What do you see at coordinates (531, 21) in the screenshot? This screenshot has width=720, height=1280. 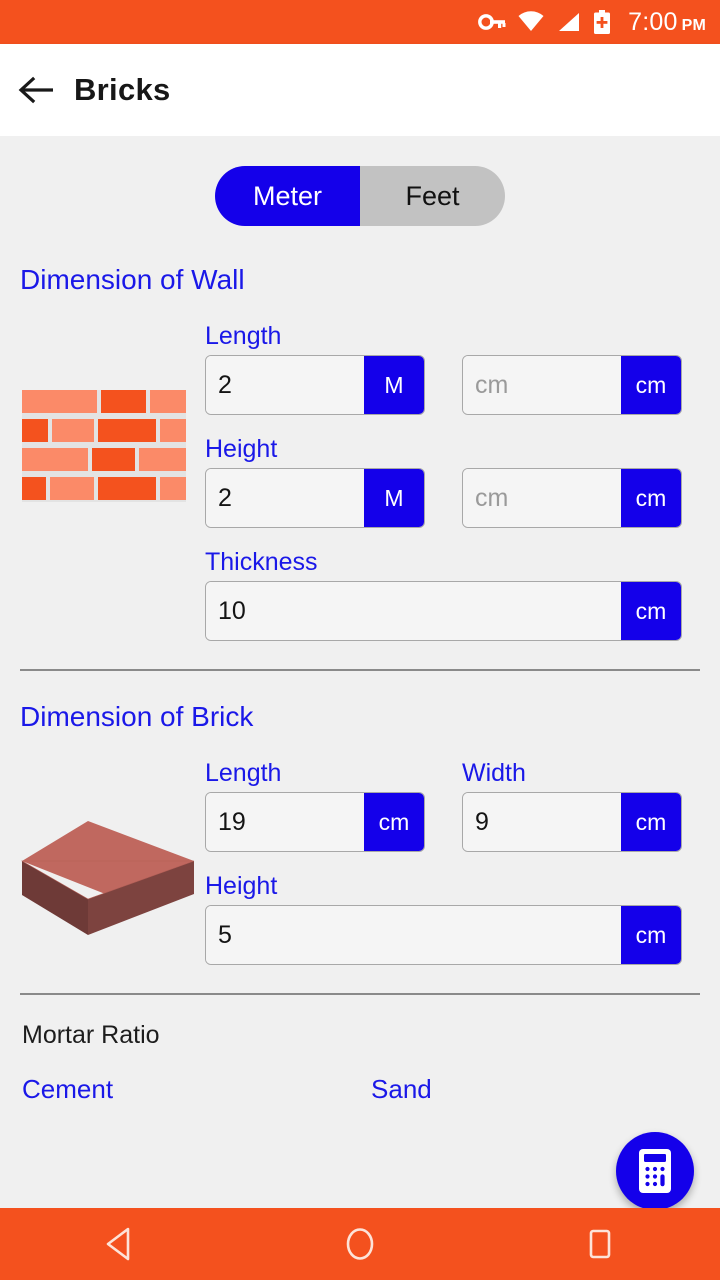 I see `wifi-icon` at bounding box center [531, 21].